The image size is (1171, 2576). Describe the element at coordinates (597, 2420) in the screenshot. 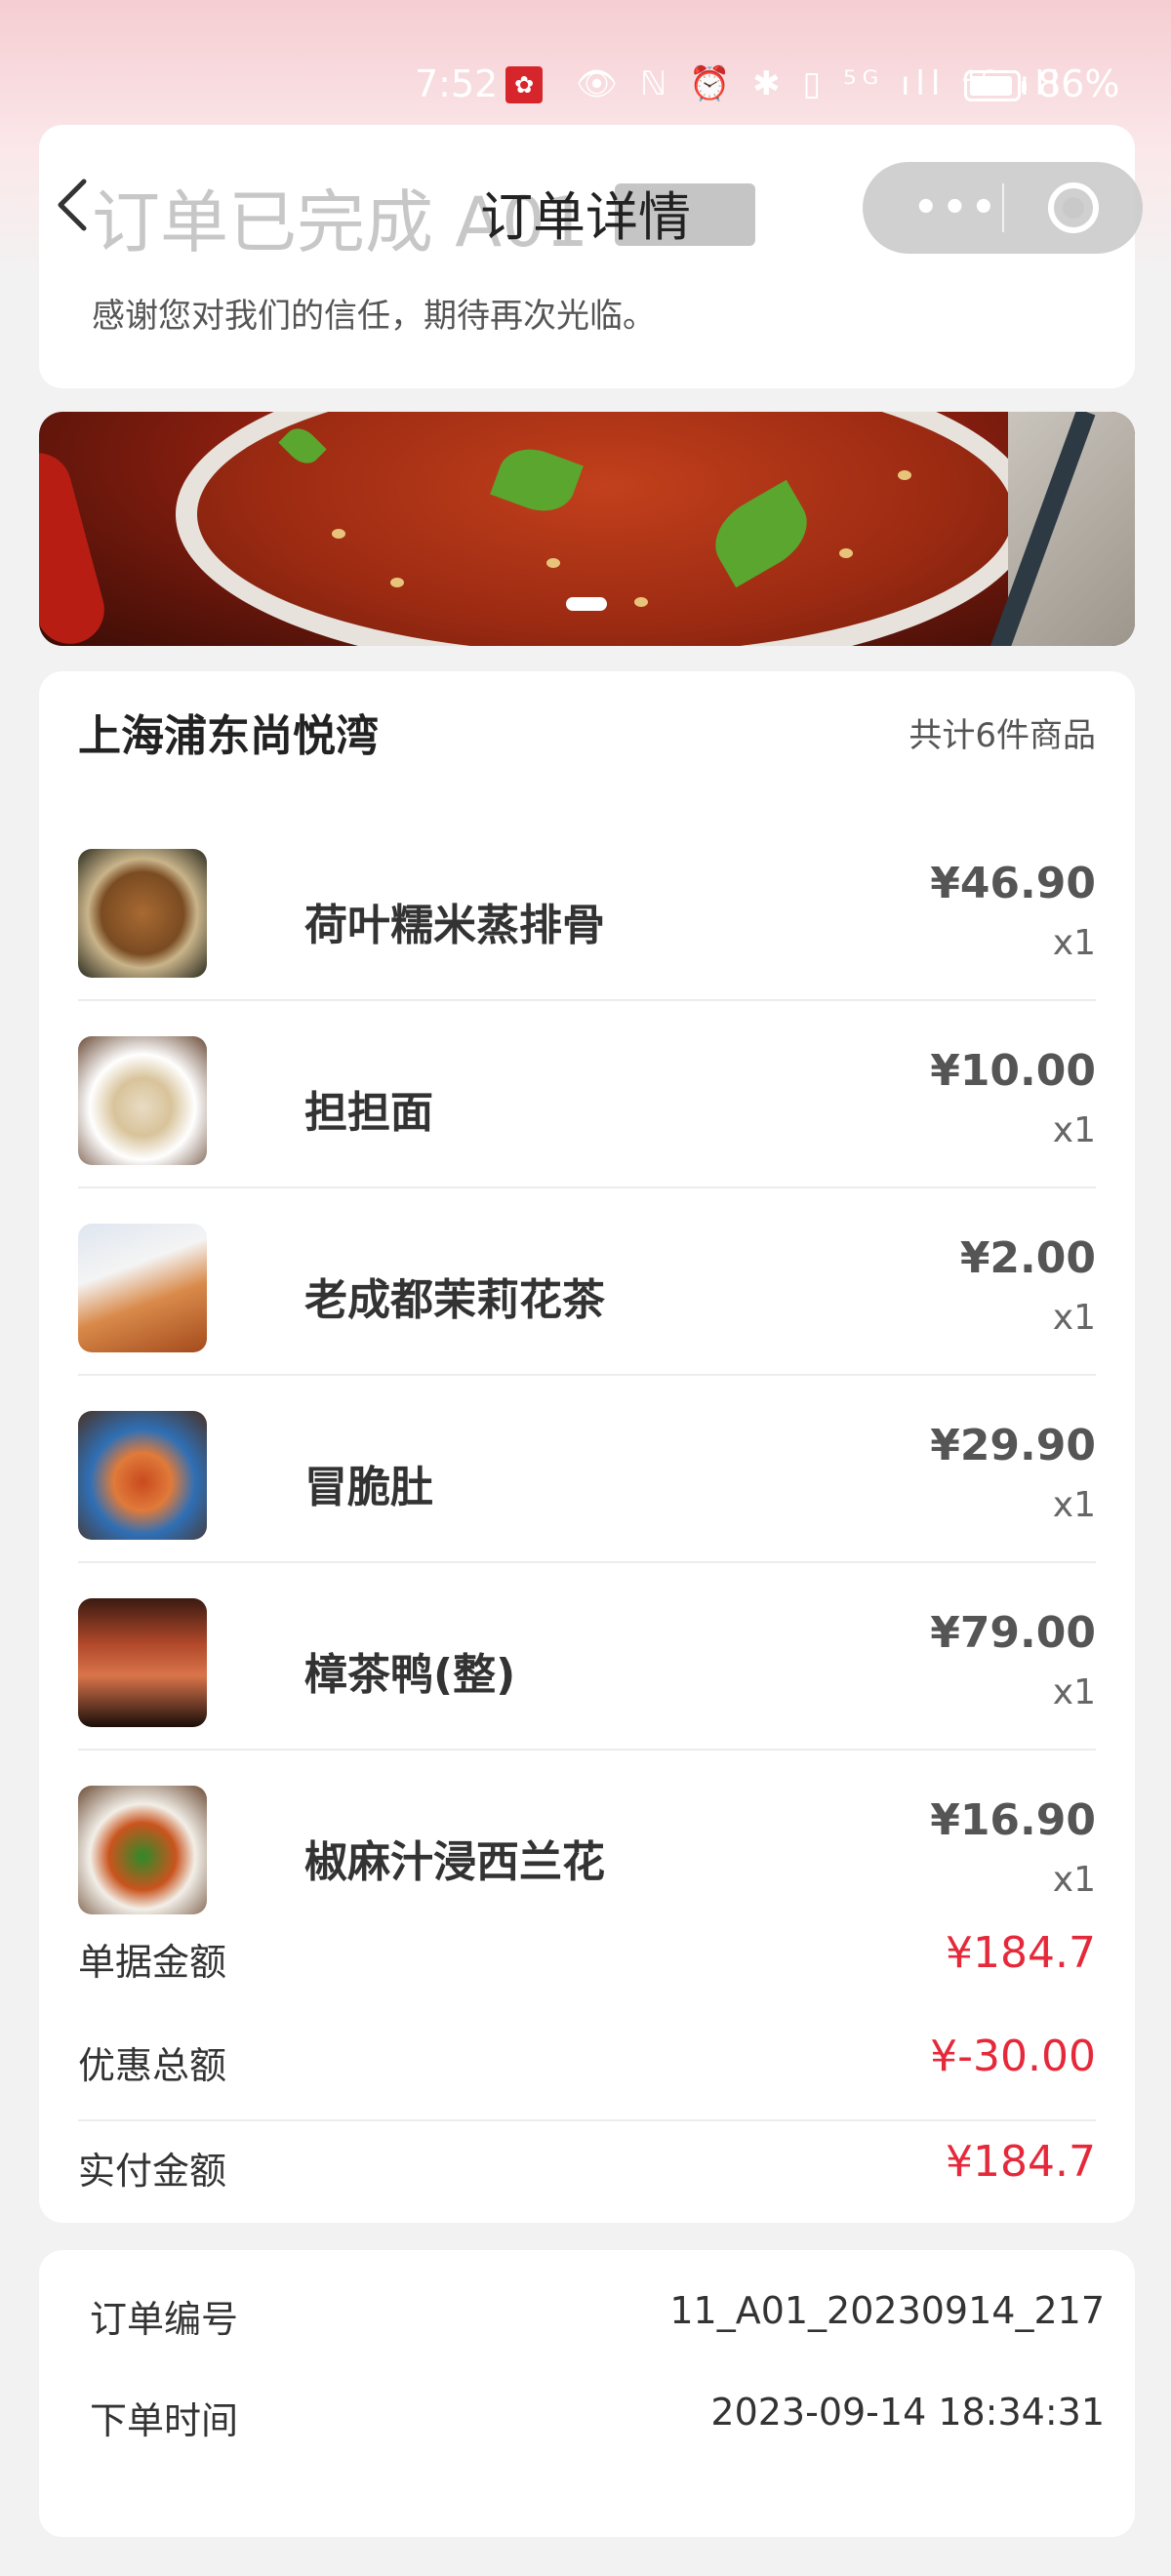

I see `order-time-row: 下单时间 2023-09-14 18:34:31` at that location.